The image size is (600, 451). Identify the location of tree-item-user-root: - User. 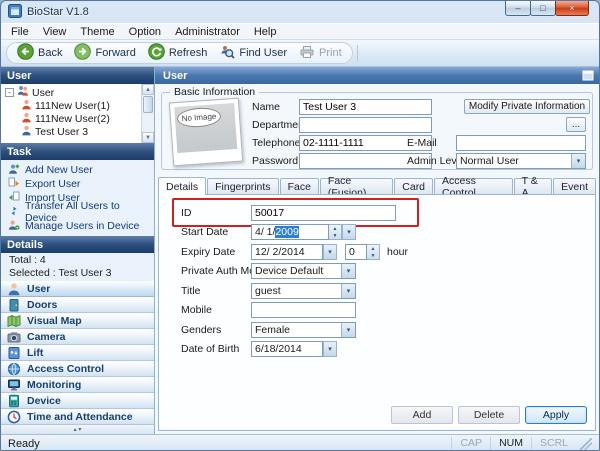
(72, 92).